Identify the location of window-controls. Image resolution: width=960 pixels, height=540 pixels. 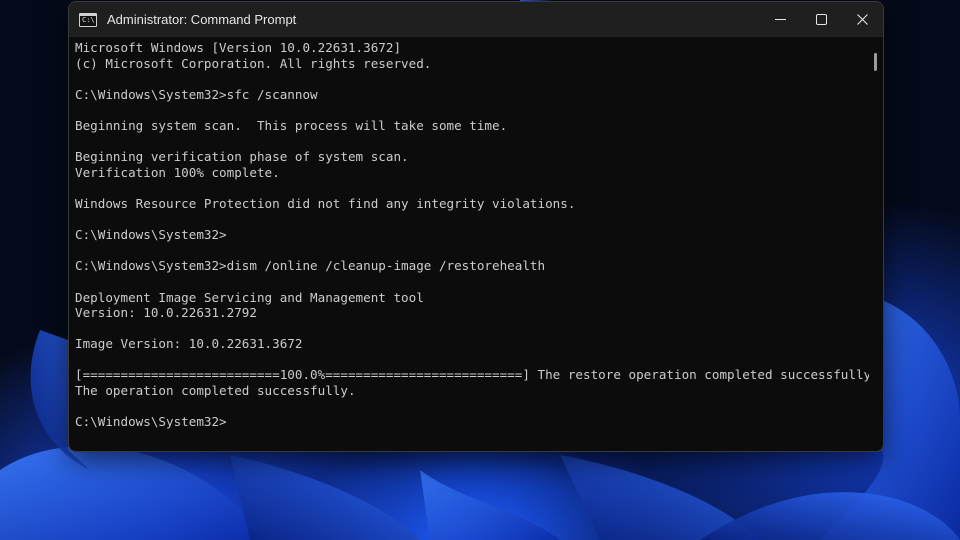
(821, 19).